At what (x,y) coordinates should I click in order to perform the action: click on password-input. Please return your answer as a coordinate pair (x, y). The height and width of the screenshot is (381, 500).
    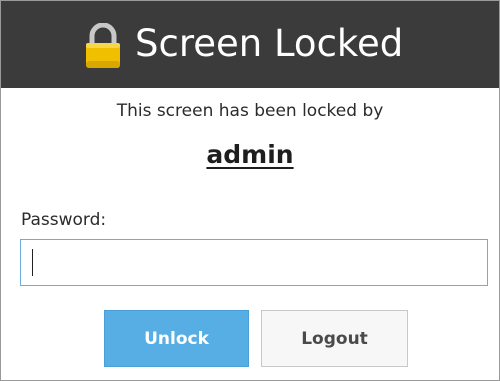
    Looking at the image, I should click on (254, 262).